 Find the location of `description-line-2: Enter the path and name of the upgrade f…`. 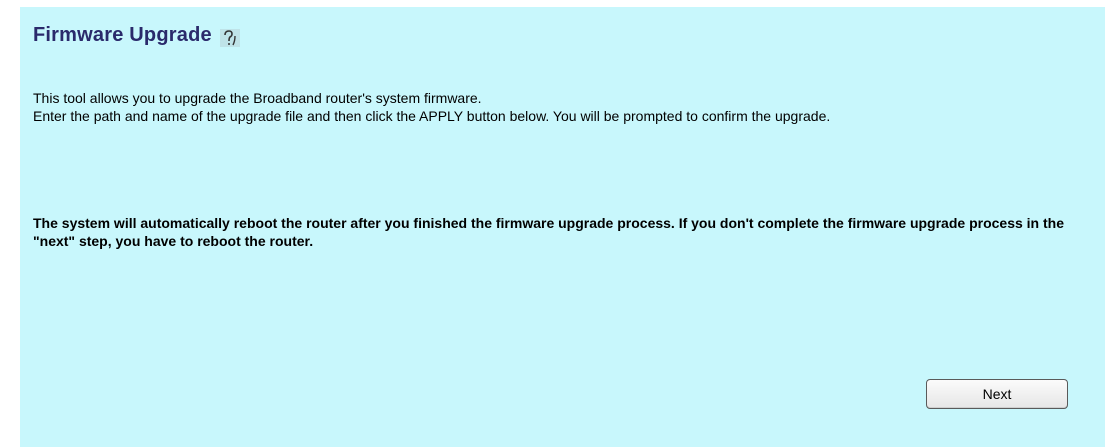

description-line-2: Enter the path and name of the upgrade f… is located at coordinates (432, 116).